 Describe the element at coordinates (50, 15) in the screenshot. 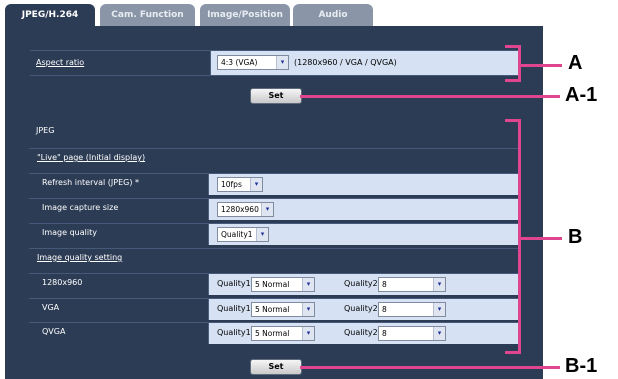

I see `tab-jpeg-h264: JPEG/H.264` at that location.